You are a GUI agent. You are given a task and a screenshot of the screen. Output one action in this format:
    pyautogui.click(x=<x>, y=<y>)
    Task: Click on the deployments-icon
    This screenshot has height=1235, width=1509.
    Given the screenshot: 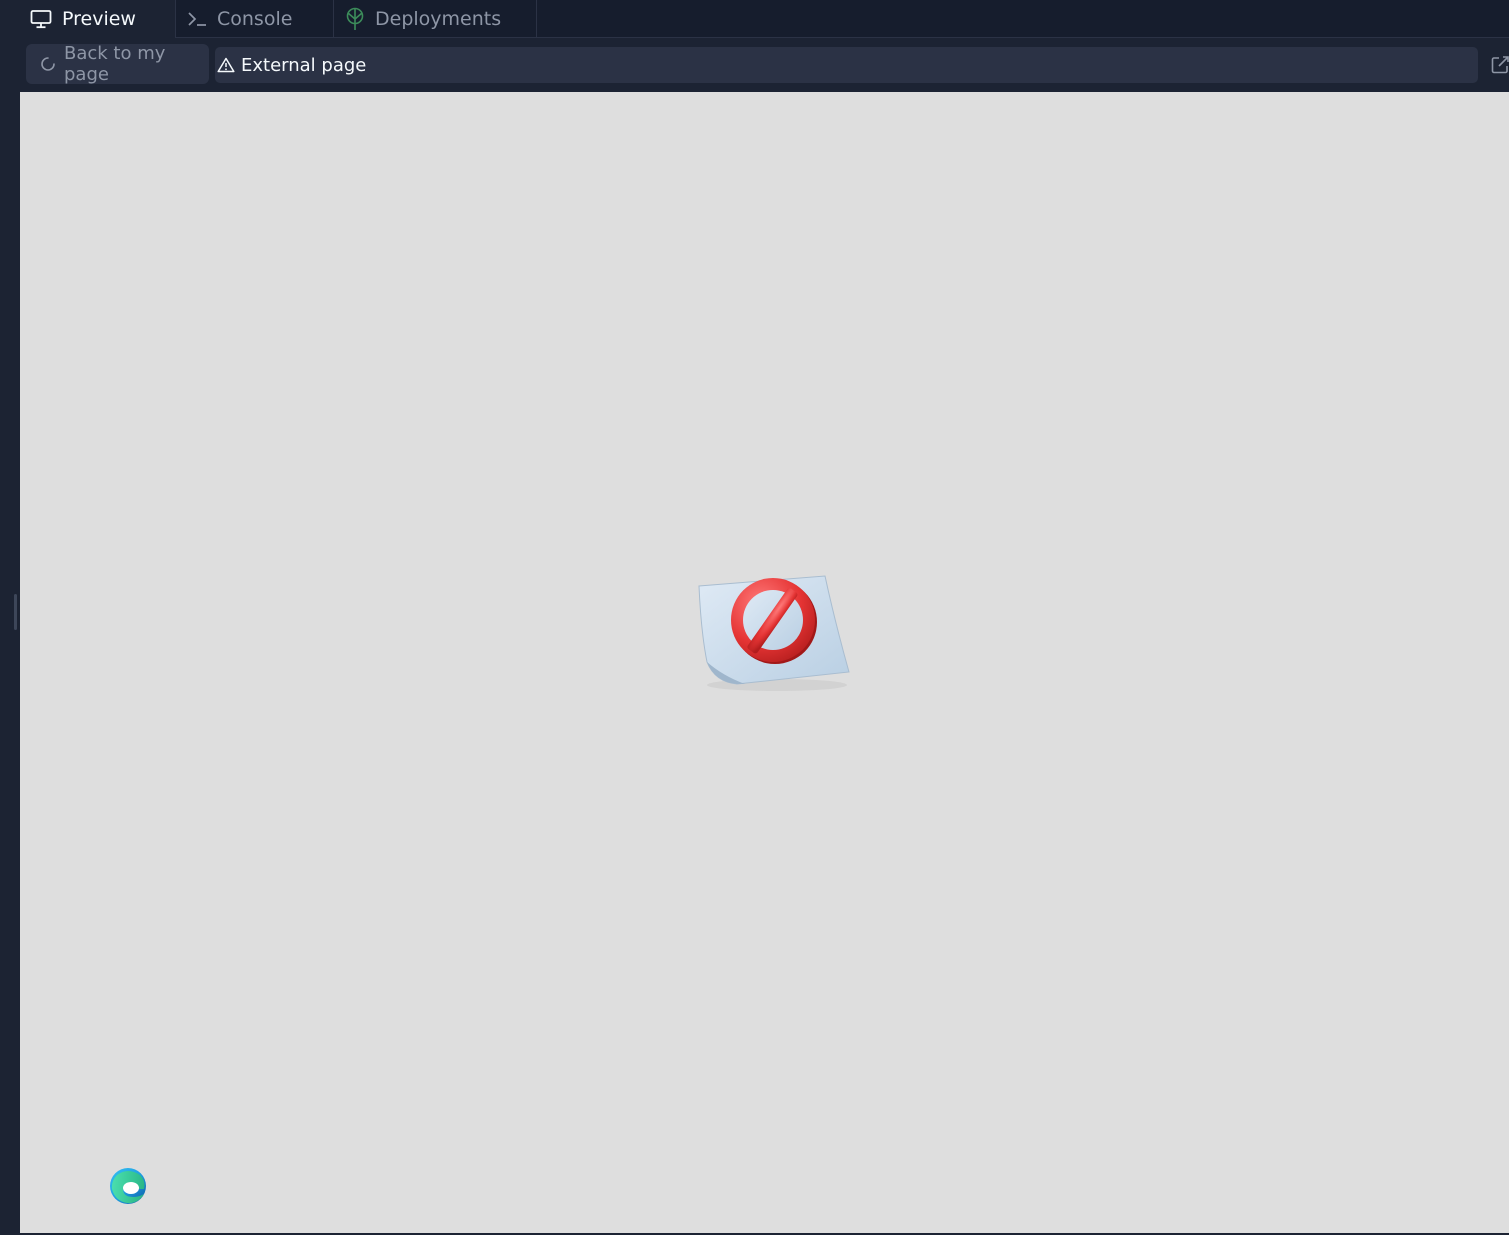 What is the action you would take?
    pyautogui.click(x=355, y=19)
    